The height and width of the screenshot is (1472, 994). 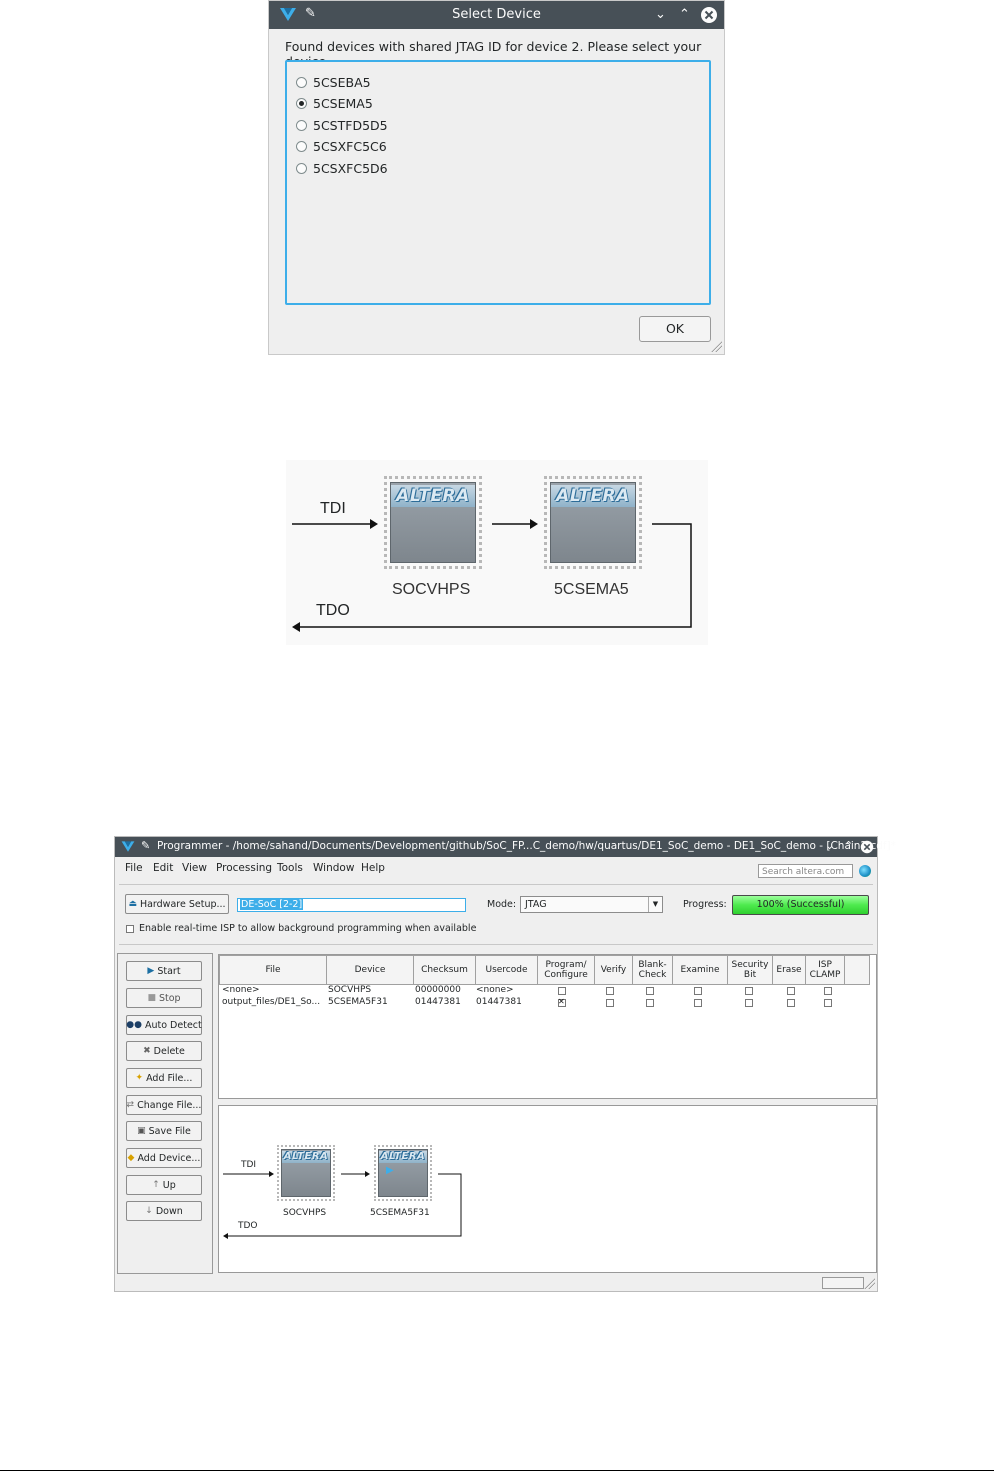 What do you see at coordinates (342, 125) in the screenshot?
I see `device-option: 5CSTFD5D5` at bounding box center [342, 125].